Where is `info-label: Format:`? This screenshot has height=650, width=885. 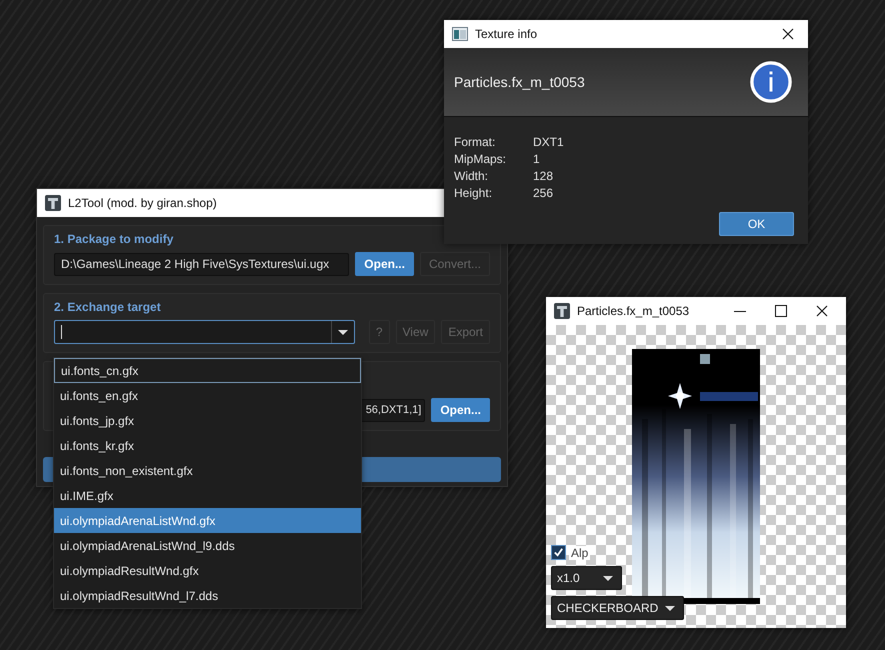 info-label: Format: is located at coordinates (475, 142).